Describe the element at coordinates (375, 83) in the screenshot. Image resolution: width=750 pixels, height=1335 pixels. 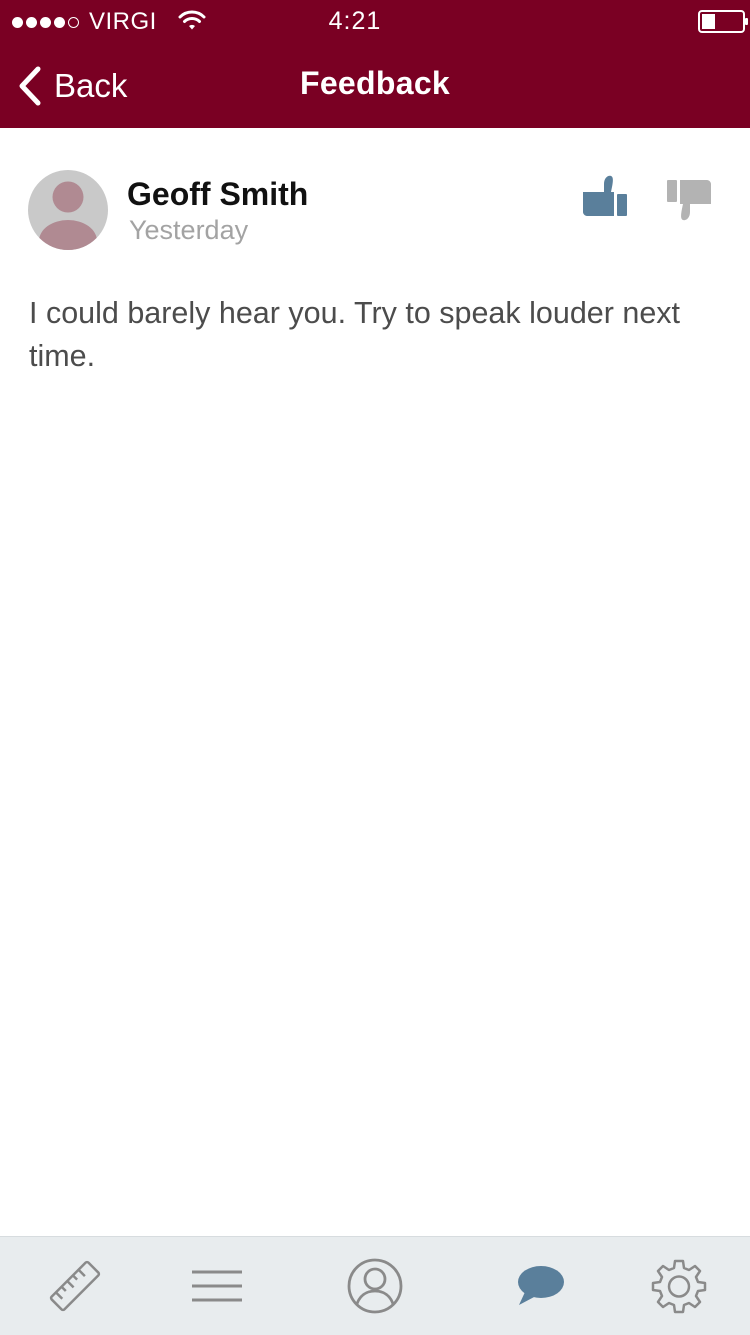
I see `page-title: Feedback` at that location.